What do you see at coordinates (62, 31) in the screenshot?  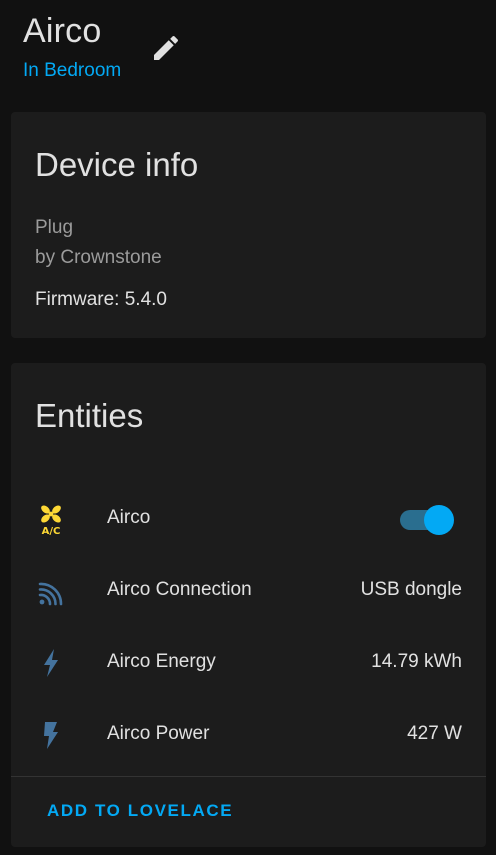 I see `device-name: Airco` at bounding box center [62, 31].